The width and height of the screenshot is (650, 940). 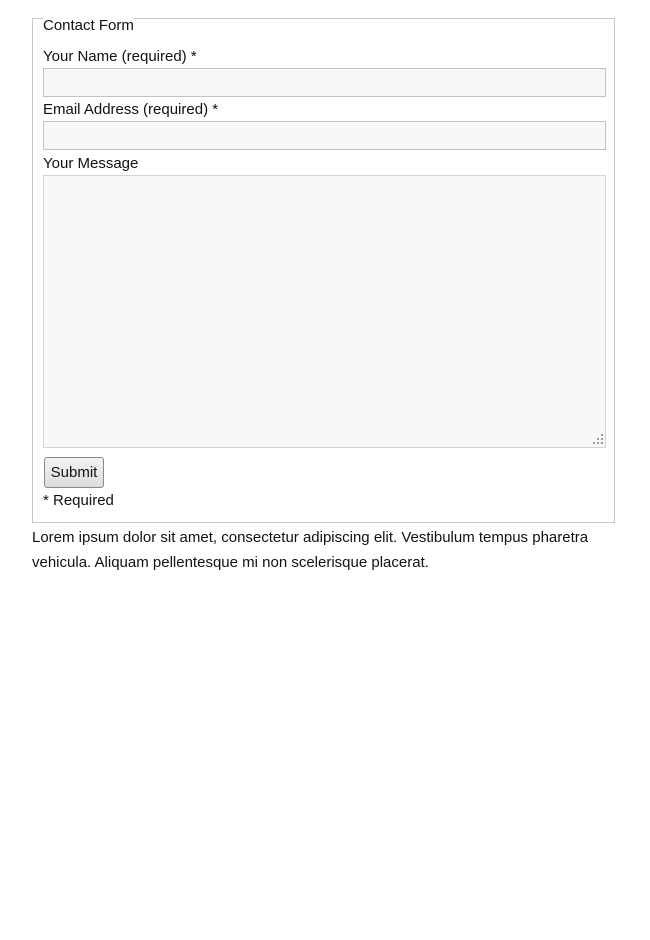 I want to click on form-legend: Contact Form, so click(x=88, y=25).